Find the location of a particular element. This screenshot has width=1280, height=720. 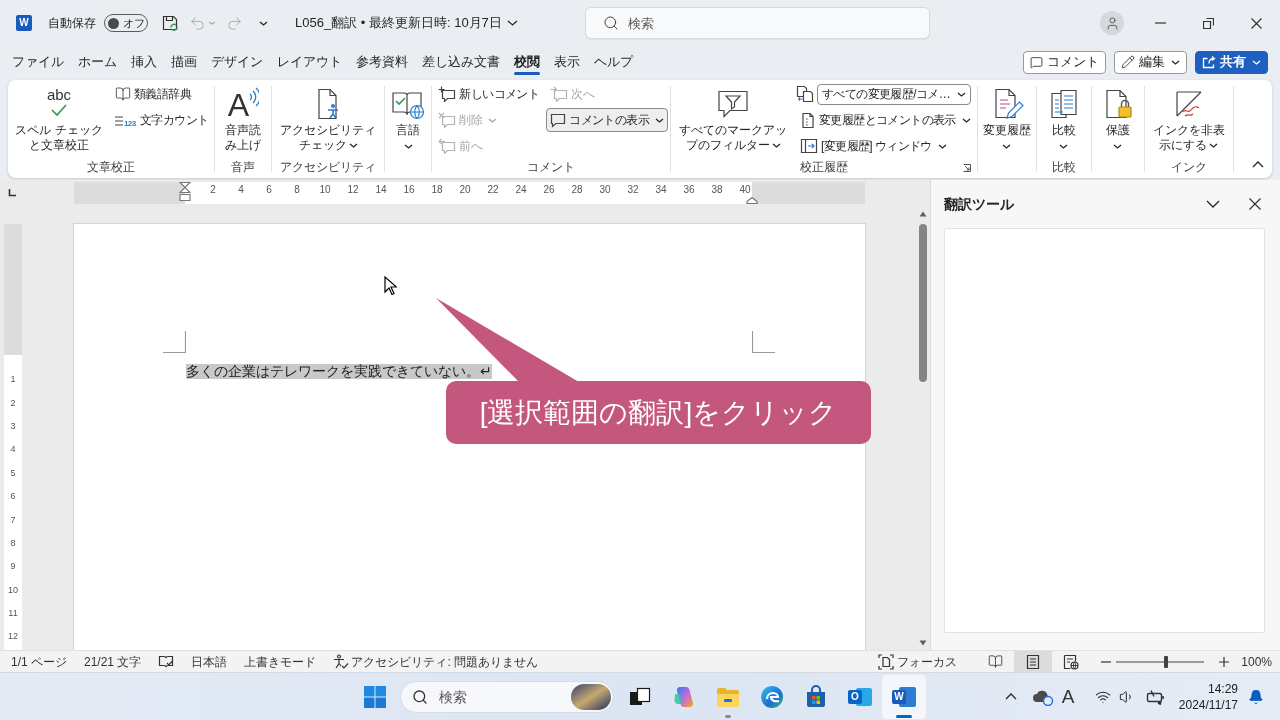

two-pages-arrow-icon is located at coordinates (805, 94).